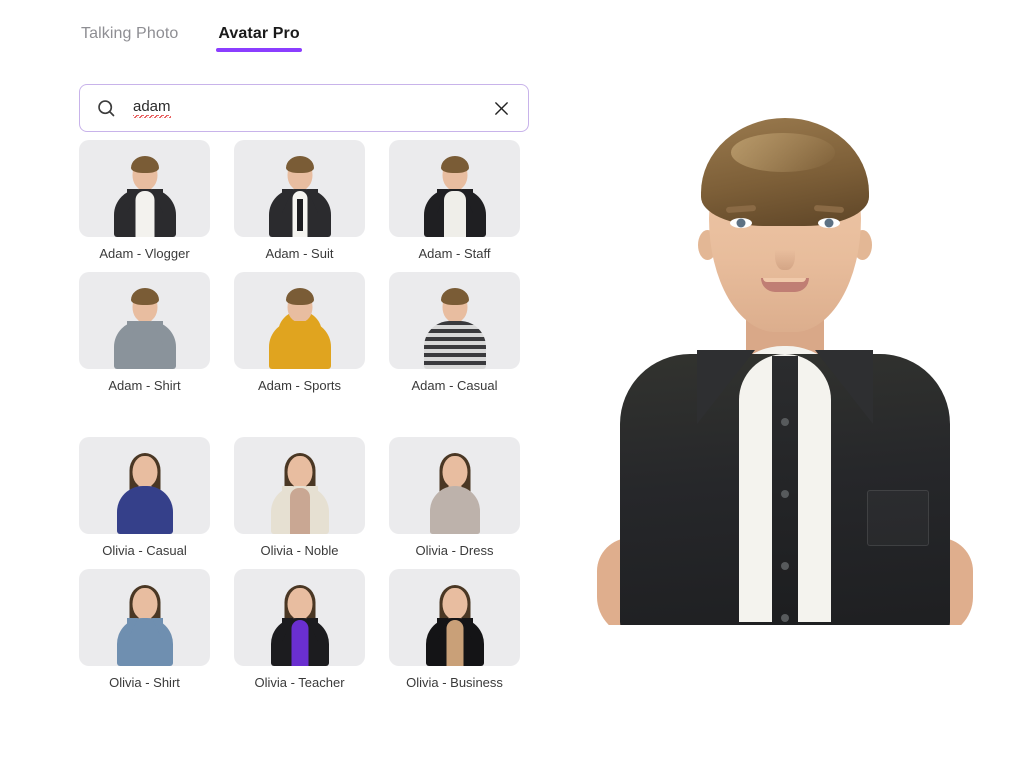 The image size is (1024, 768). I want to click on preview-crop-mask, so click(784, 696).